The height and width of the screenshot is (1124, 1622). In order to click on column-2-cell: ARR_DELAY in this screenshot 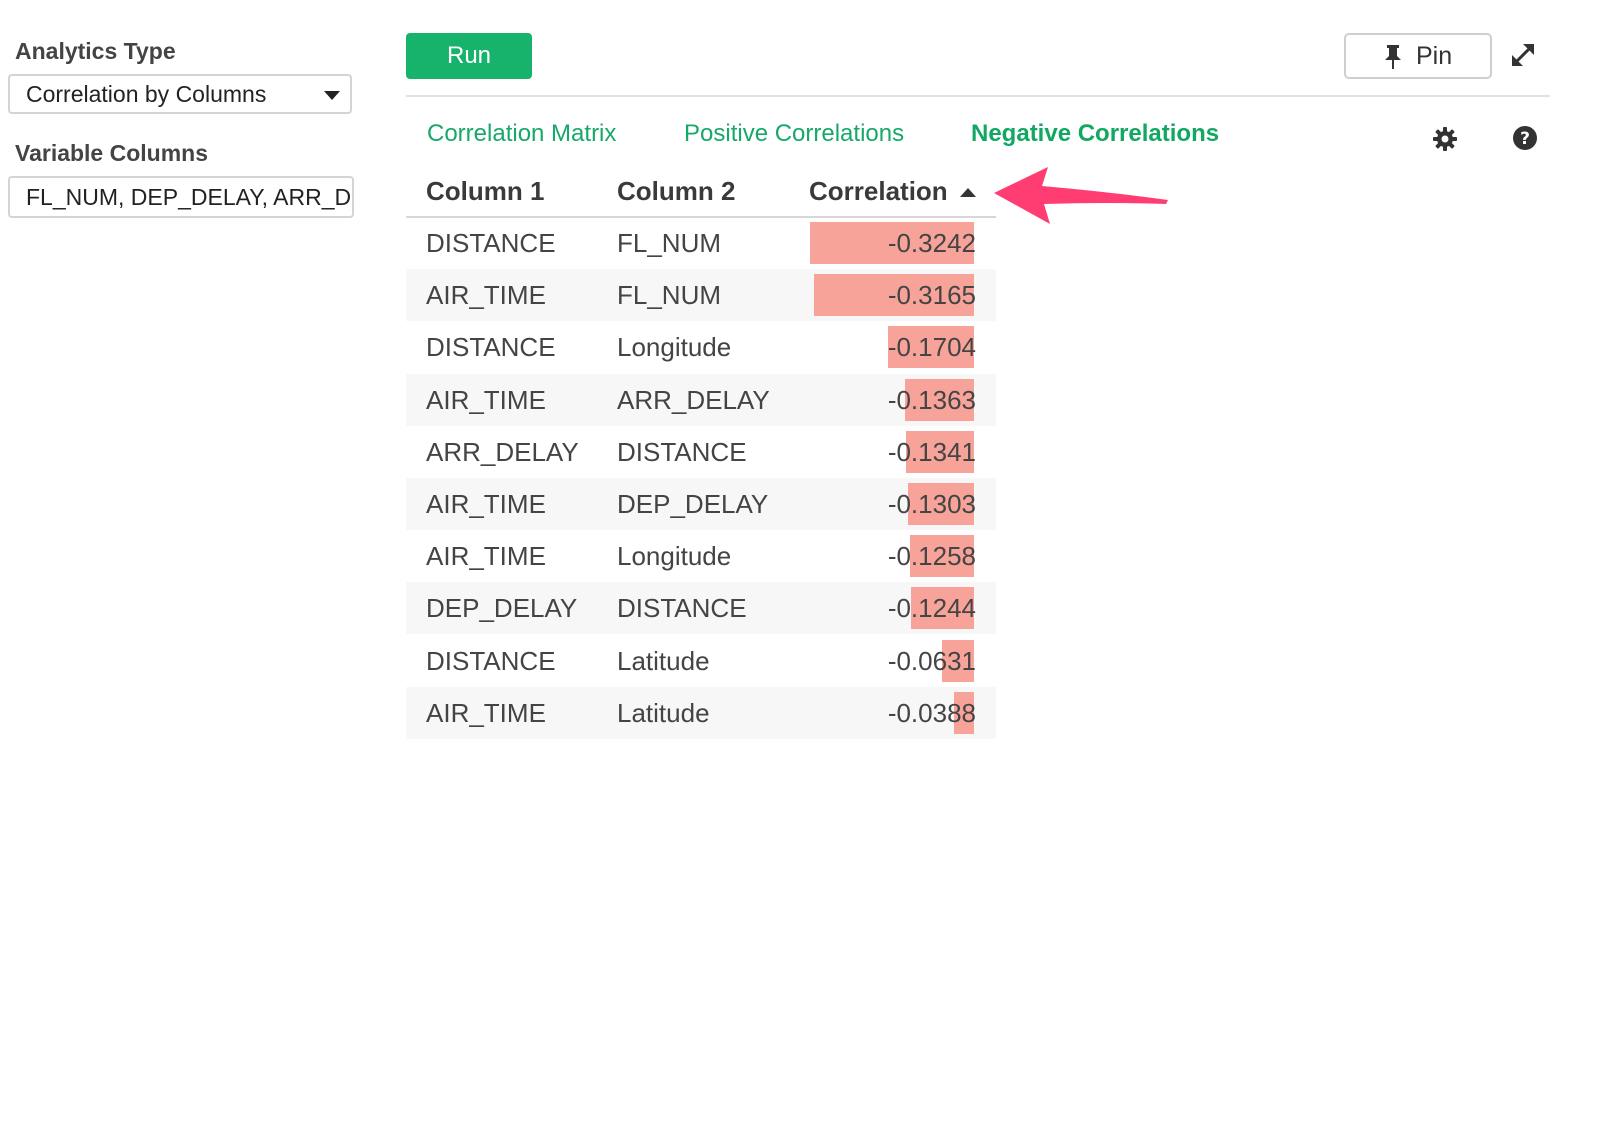, I will do `click(693, 399)`.